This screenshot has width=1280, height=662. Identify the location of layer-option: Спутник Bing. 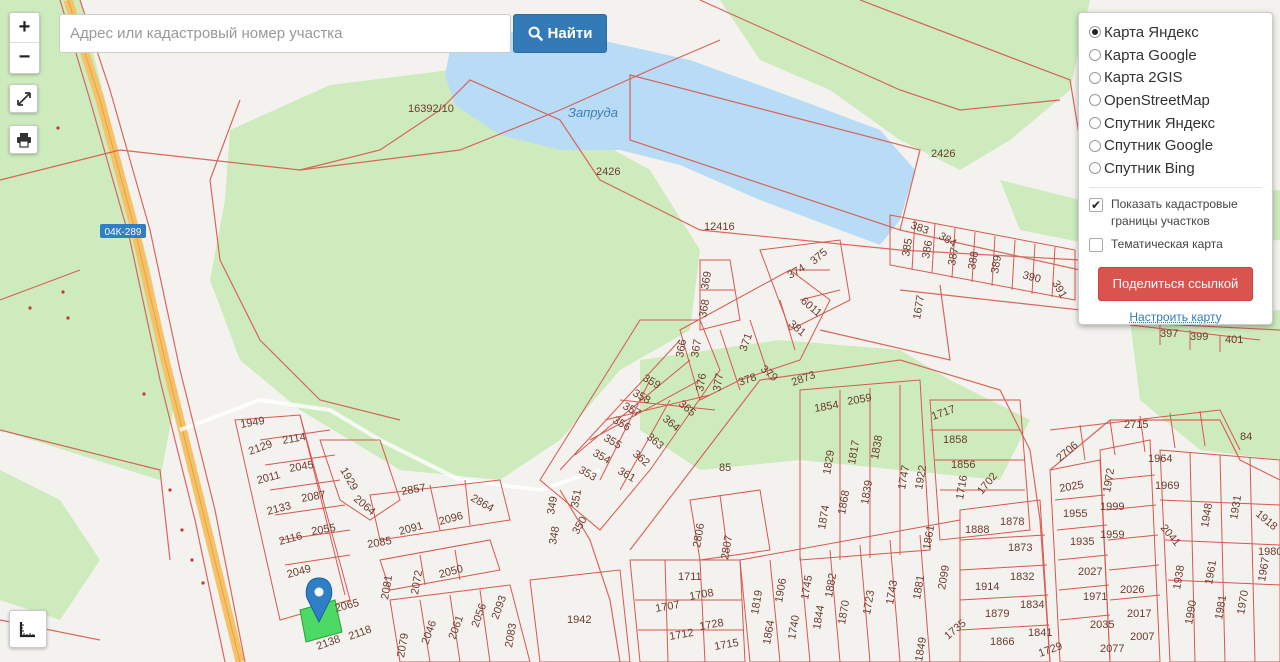
(1175, 168).